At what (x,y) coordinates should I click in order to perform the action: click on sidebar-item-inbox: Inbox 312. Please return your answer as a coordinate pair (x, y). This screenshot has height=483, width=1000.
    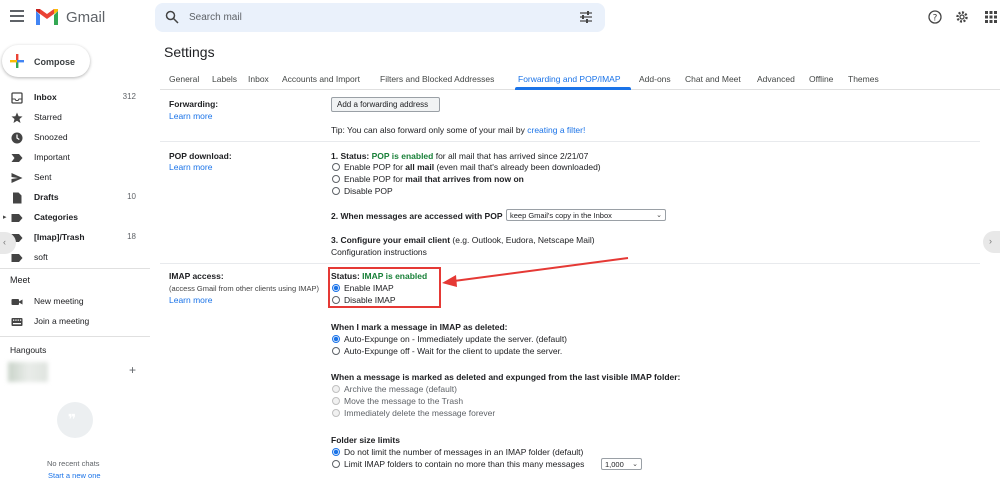
    Looking at the image, I should click on (72, 98).